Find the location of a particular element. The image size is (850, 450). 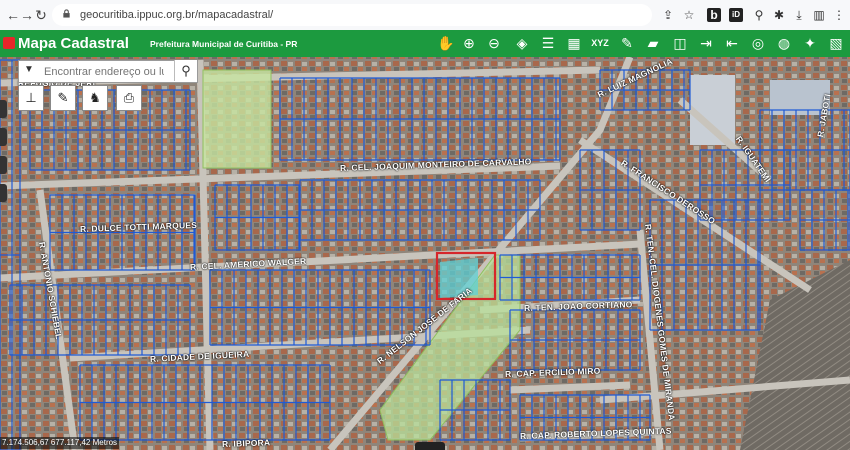

share-icon: ⇪ is located at coordinates (668, 15).